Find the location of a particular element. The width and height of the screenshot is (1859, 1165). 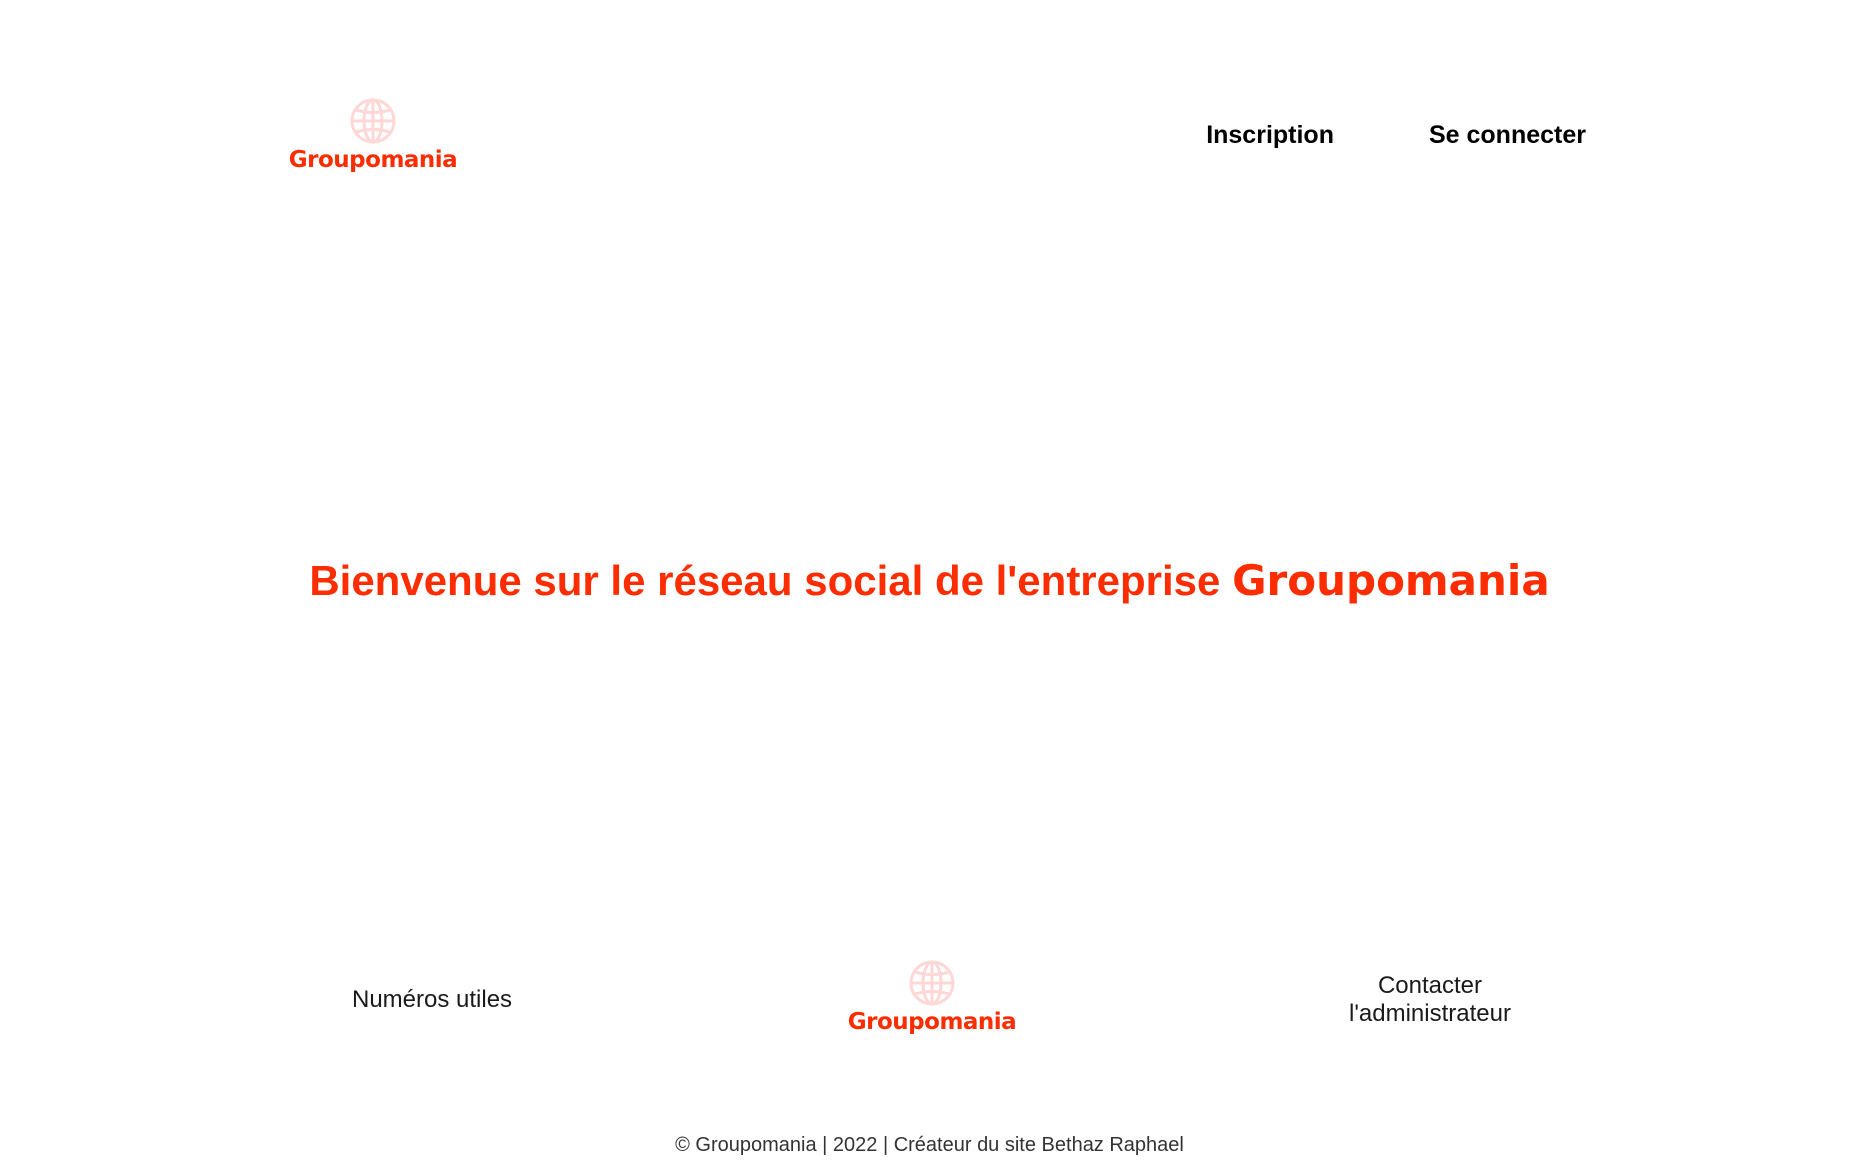

footer-logo: Groupomania is located at coordinates (932, 996).